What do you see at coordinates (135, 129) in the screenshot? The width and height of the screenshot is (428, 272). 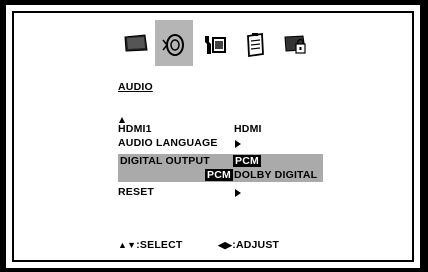 I see `hdmi-input-label: HDMI1` at bounding box center [135, 129].